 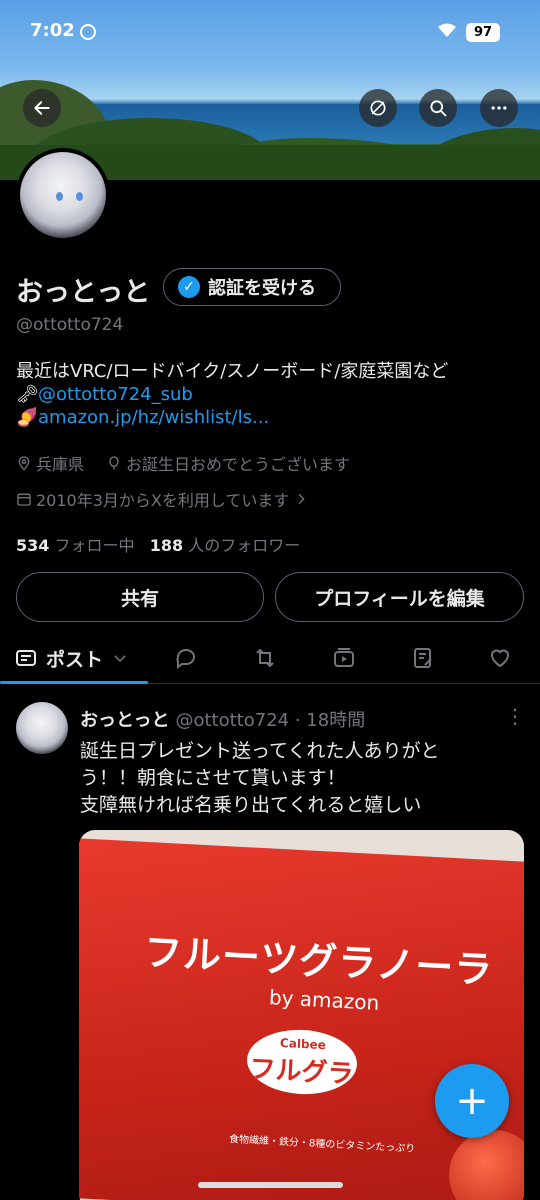 I want to click on status-bar: 7:02 97, so click(x=270, y=32).